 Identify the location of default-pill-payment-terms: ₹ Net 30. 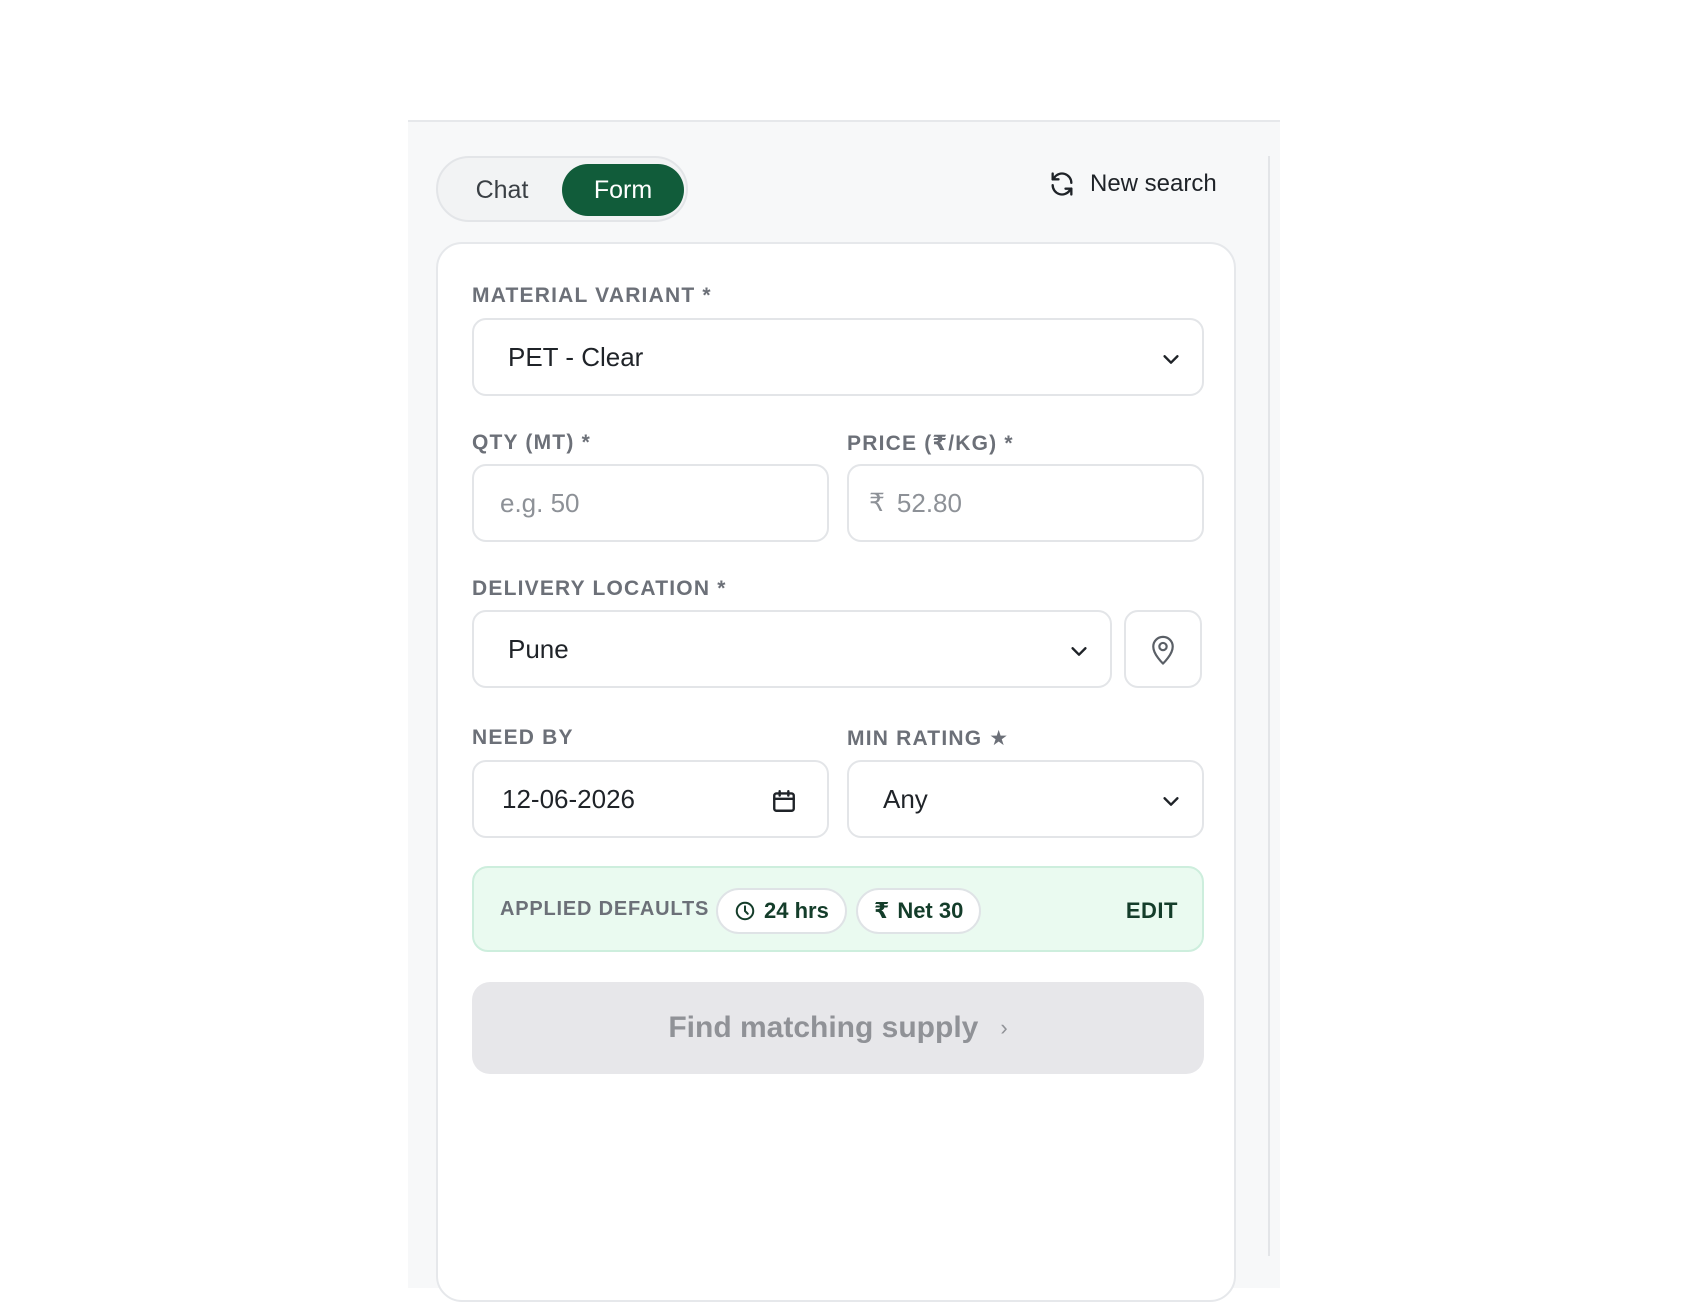
(919, 911).